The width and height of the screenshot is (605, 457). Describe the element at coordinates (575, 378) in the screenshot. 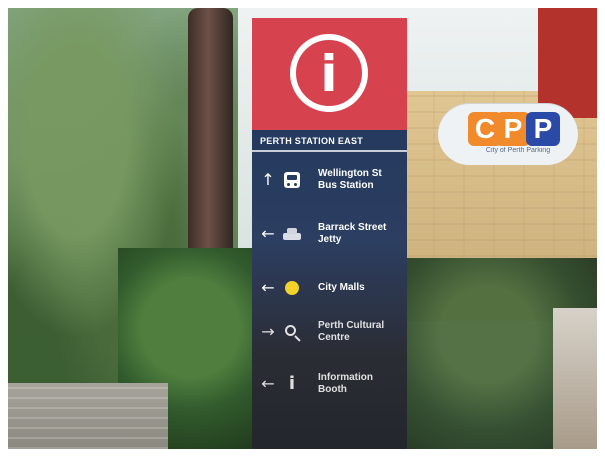

I see `stone-column` at that location.